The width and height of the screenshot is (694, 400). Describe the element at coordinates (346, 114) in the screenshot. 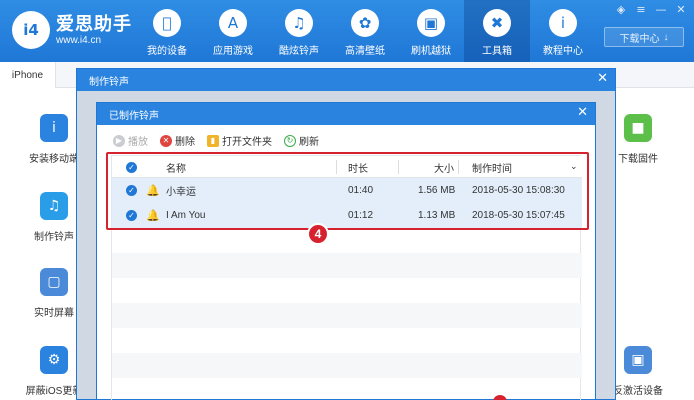

I see `dialog-title-bar: 已制作铃声 ✕` at that location.